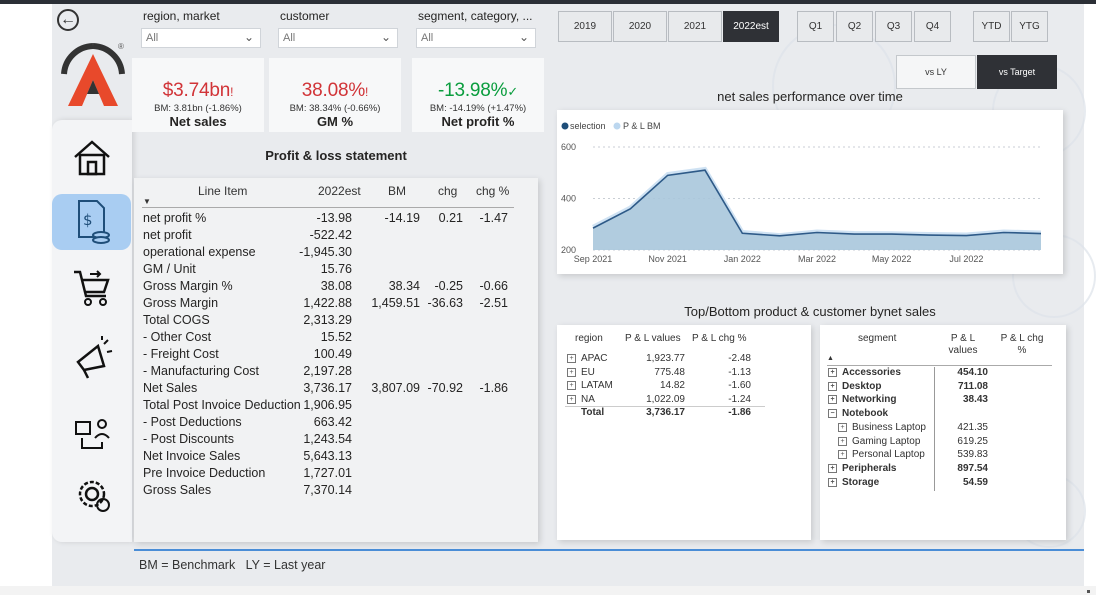 The image size is (1096, 595). What do you see at coordinates (523, 37) in the screenshot?
I see `chevron-down-icon: ⌄` at bounding box center [523, 37].